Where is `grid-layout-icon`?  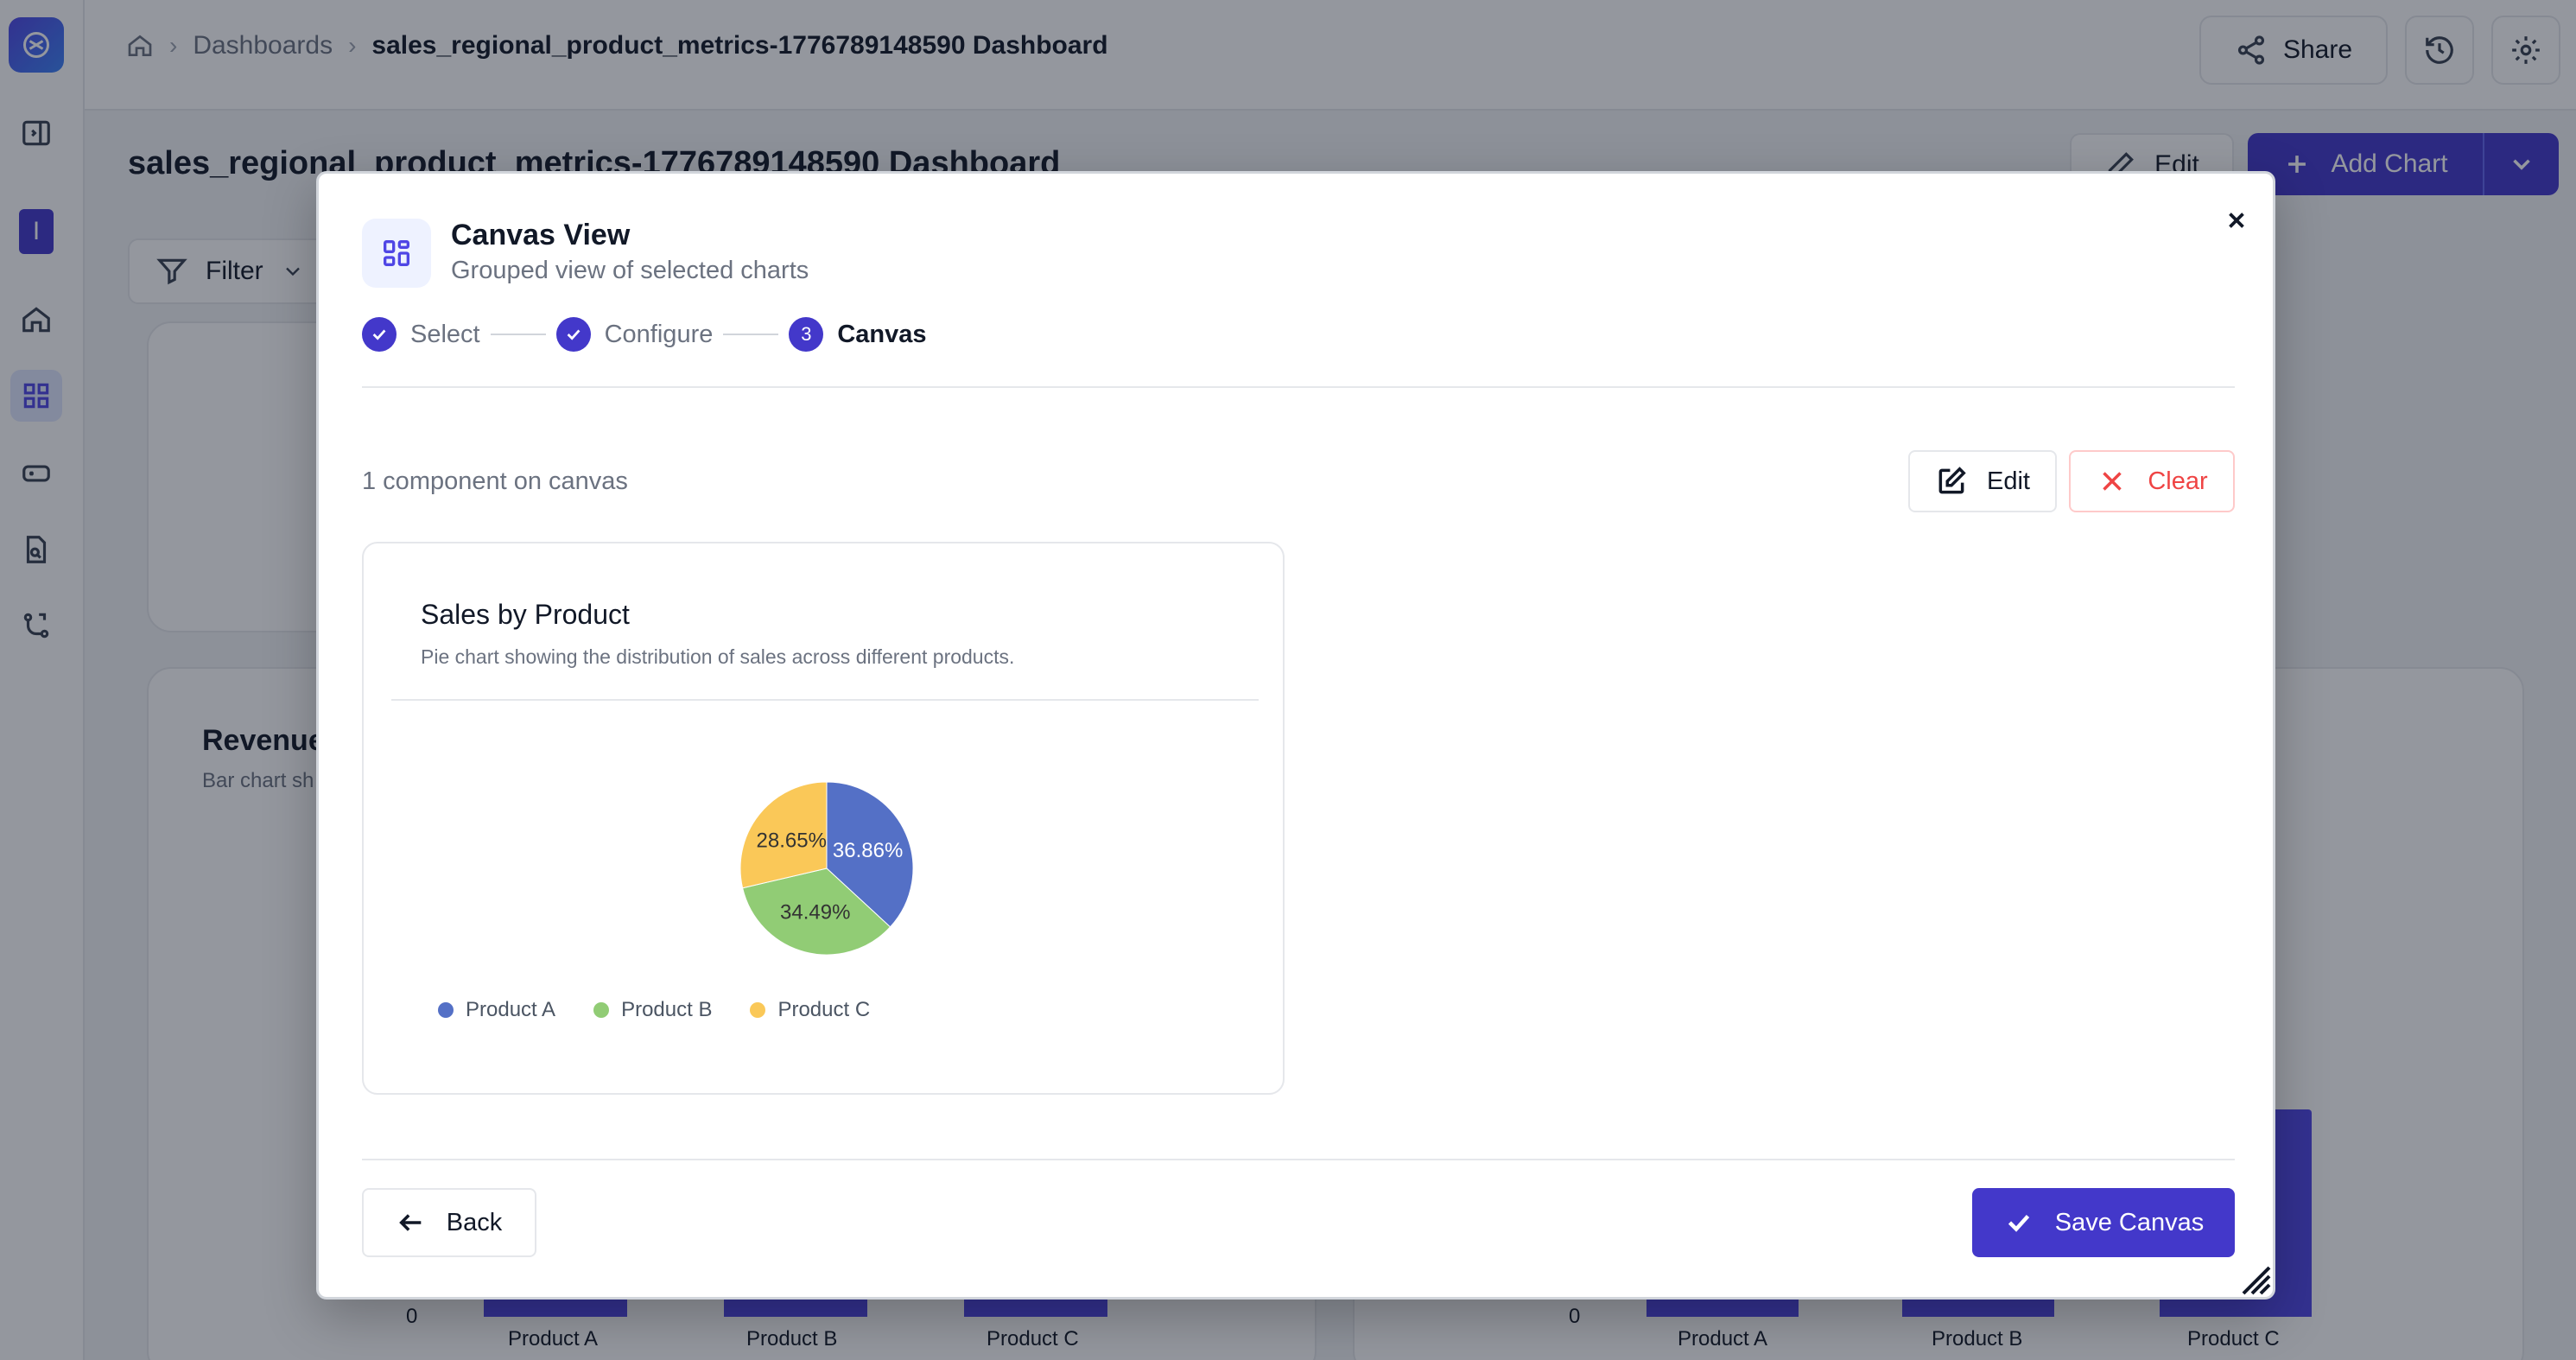
grid-layout-icon is located at coordinates (396, 254).